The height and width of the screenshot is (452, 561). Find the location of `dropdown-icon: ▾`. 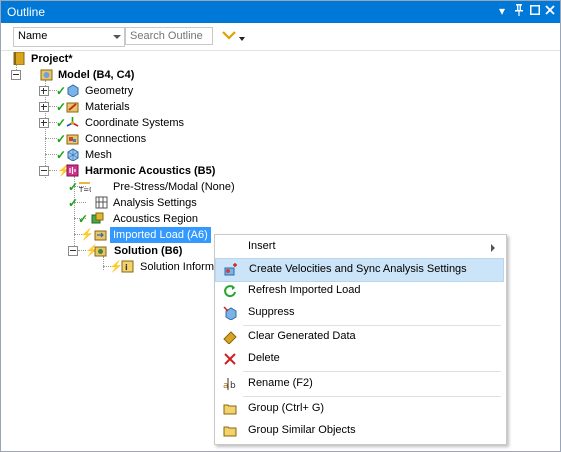

dropdown-icon: ▾ is located at coordinates (502, 11).